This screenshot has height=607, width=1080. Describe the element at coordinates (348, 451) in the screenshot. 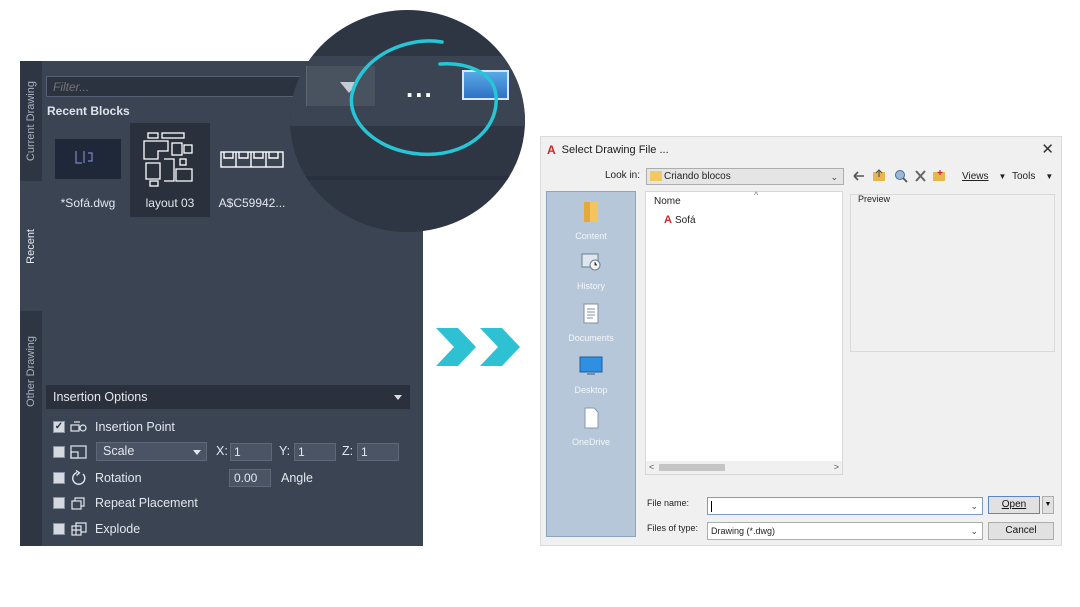

I see `scale-z-label: Z:` at that location.